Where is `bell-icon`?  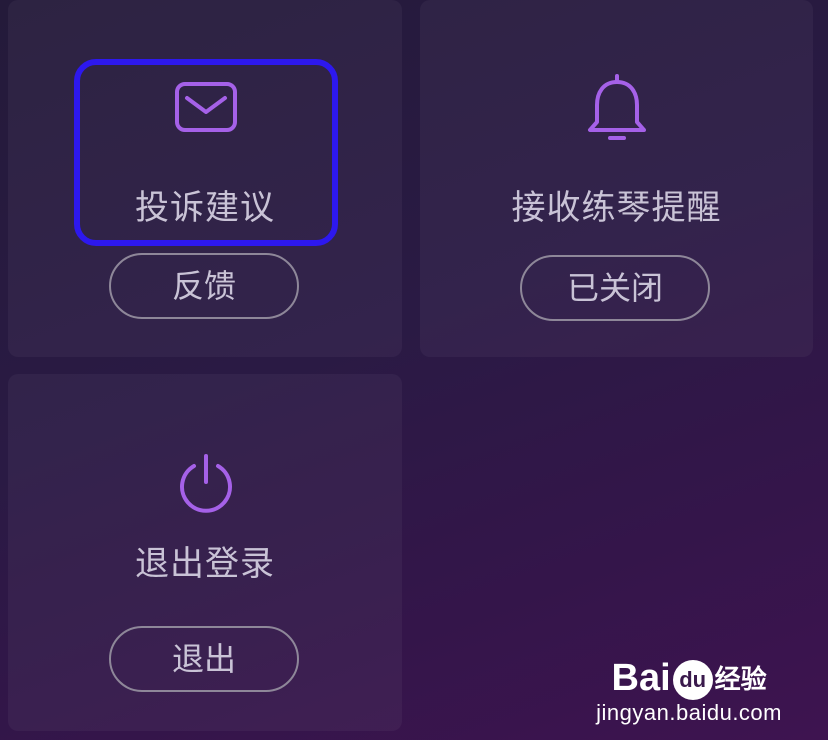 bell-icon is located at coordinates (617, 107).